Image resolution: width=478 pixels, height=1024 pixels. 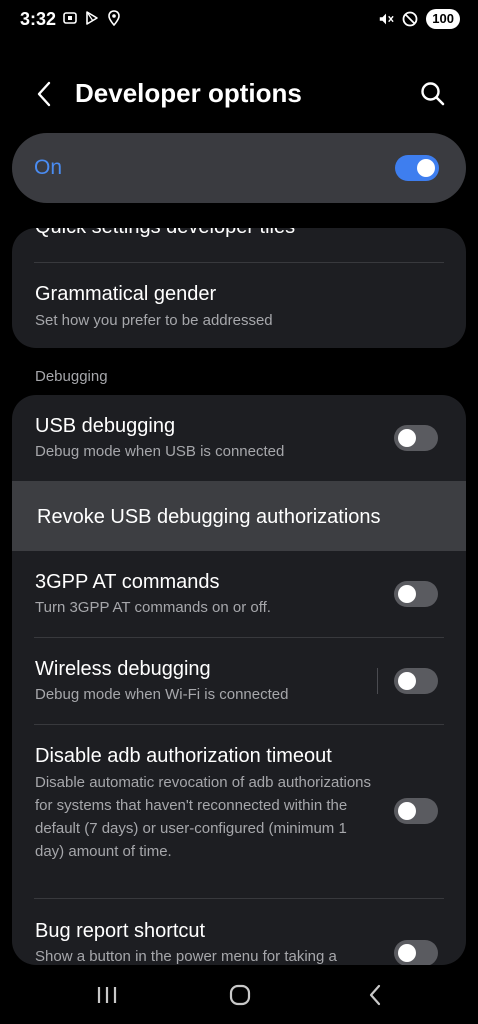 I want to click on grammatical-gender-title: Grammatical gender, so click(x=126, y=294).